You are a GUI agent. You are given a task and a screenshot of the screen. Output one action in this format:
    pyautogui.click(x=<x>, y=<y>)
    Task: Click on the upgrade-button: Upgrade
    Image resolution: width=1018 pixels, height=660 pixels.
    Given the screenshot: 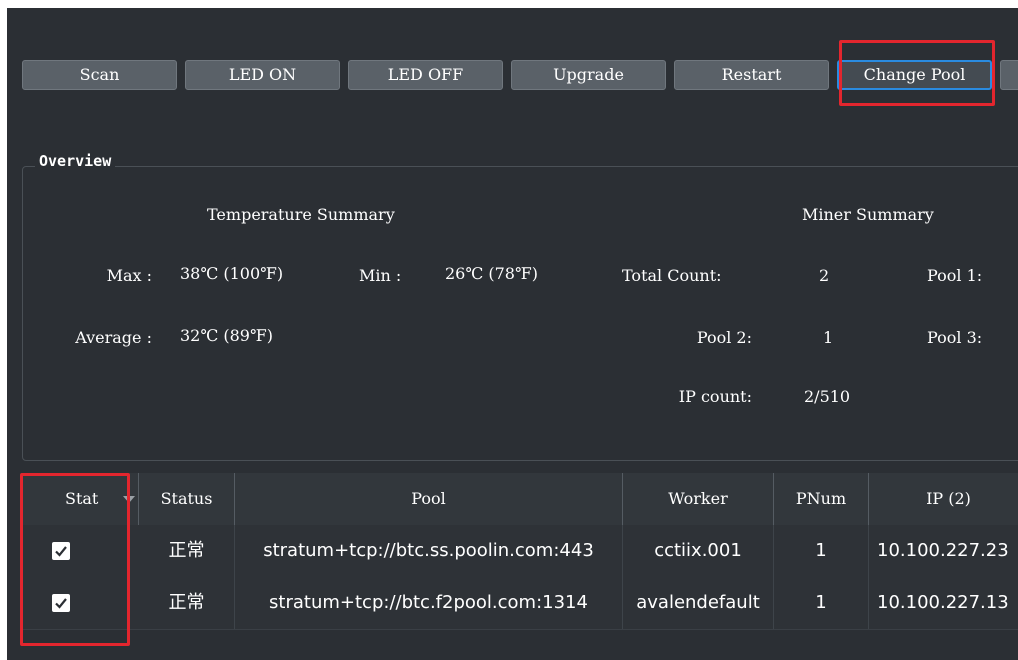 What is the action you would take?
    pyautogui.click(x=588, y=75)
    